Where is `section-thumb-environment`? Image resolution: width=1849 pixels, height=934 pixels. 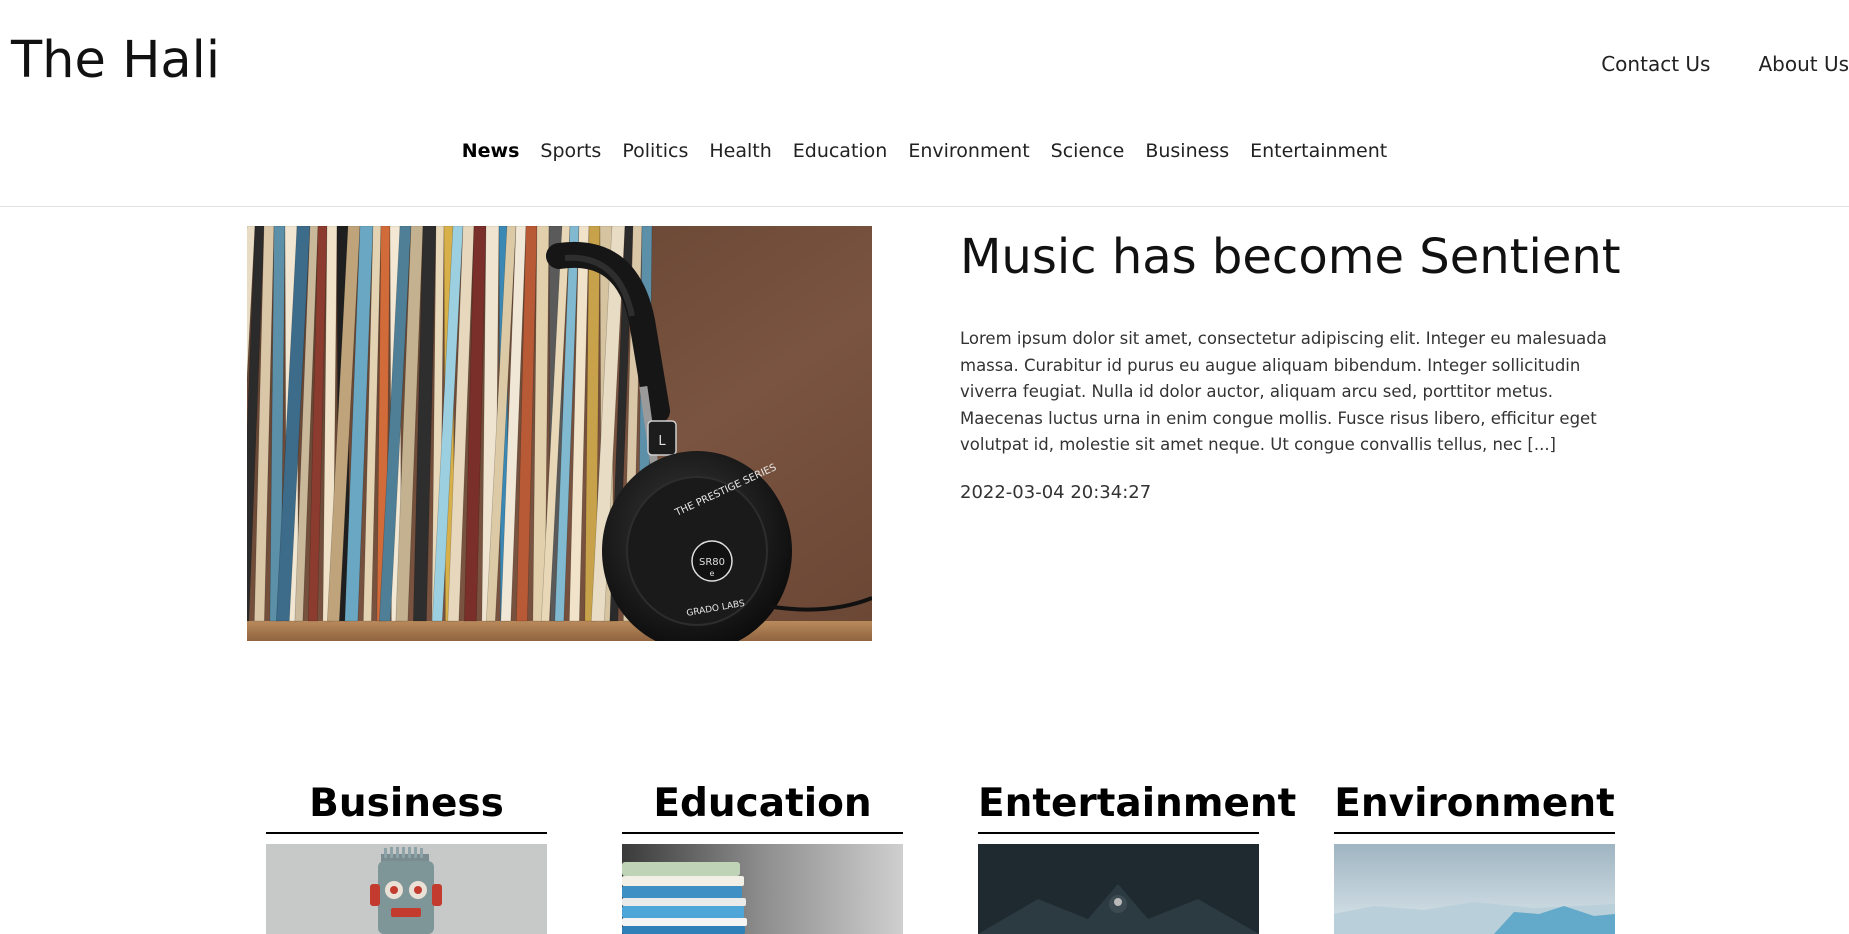 section-thumb-environment is located at coordinates (1474, 889).